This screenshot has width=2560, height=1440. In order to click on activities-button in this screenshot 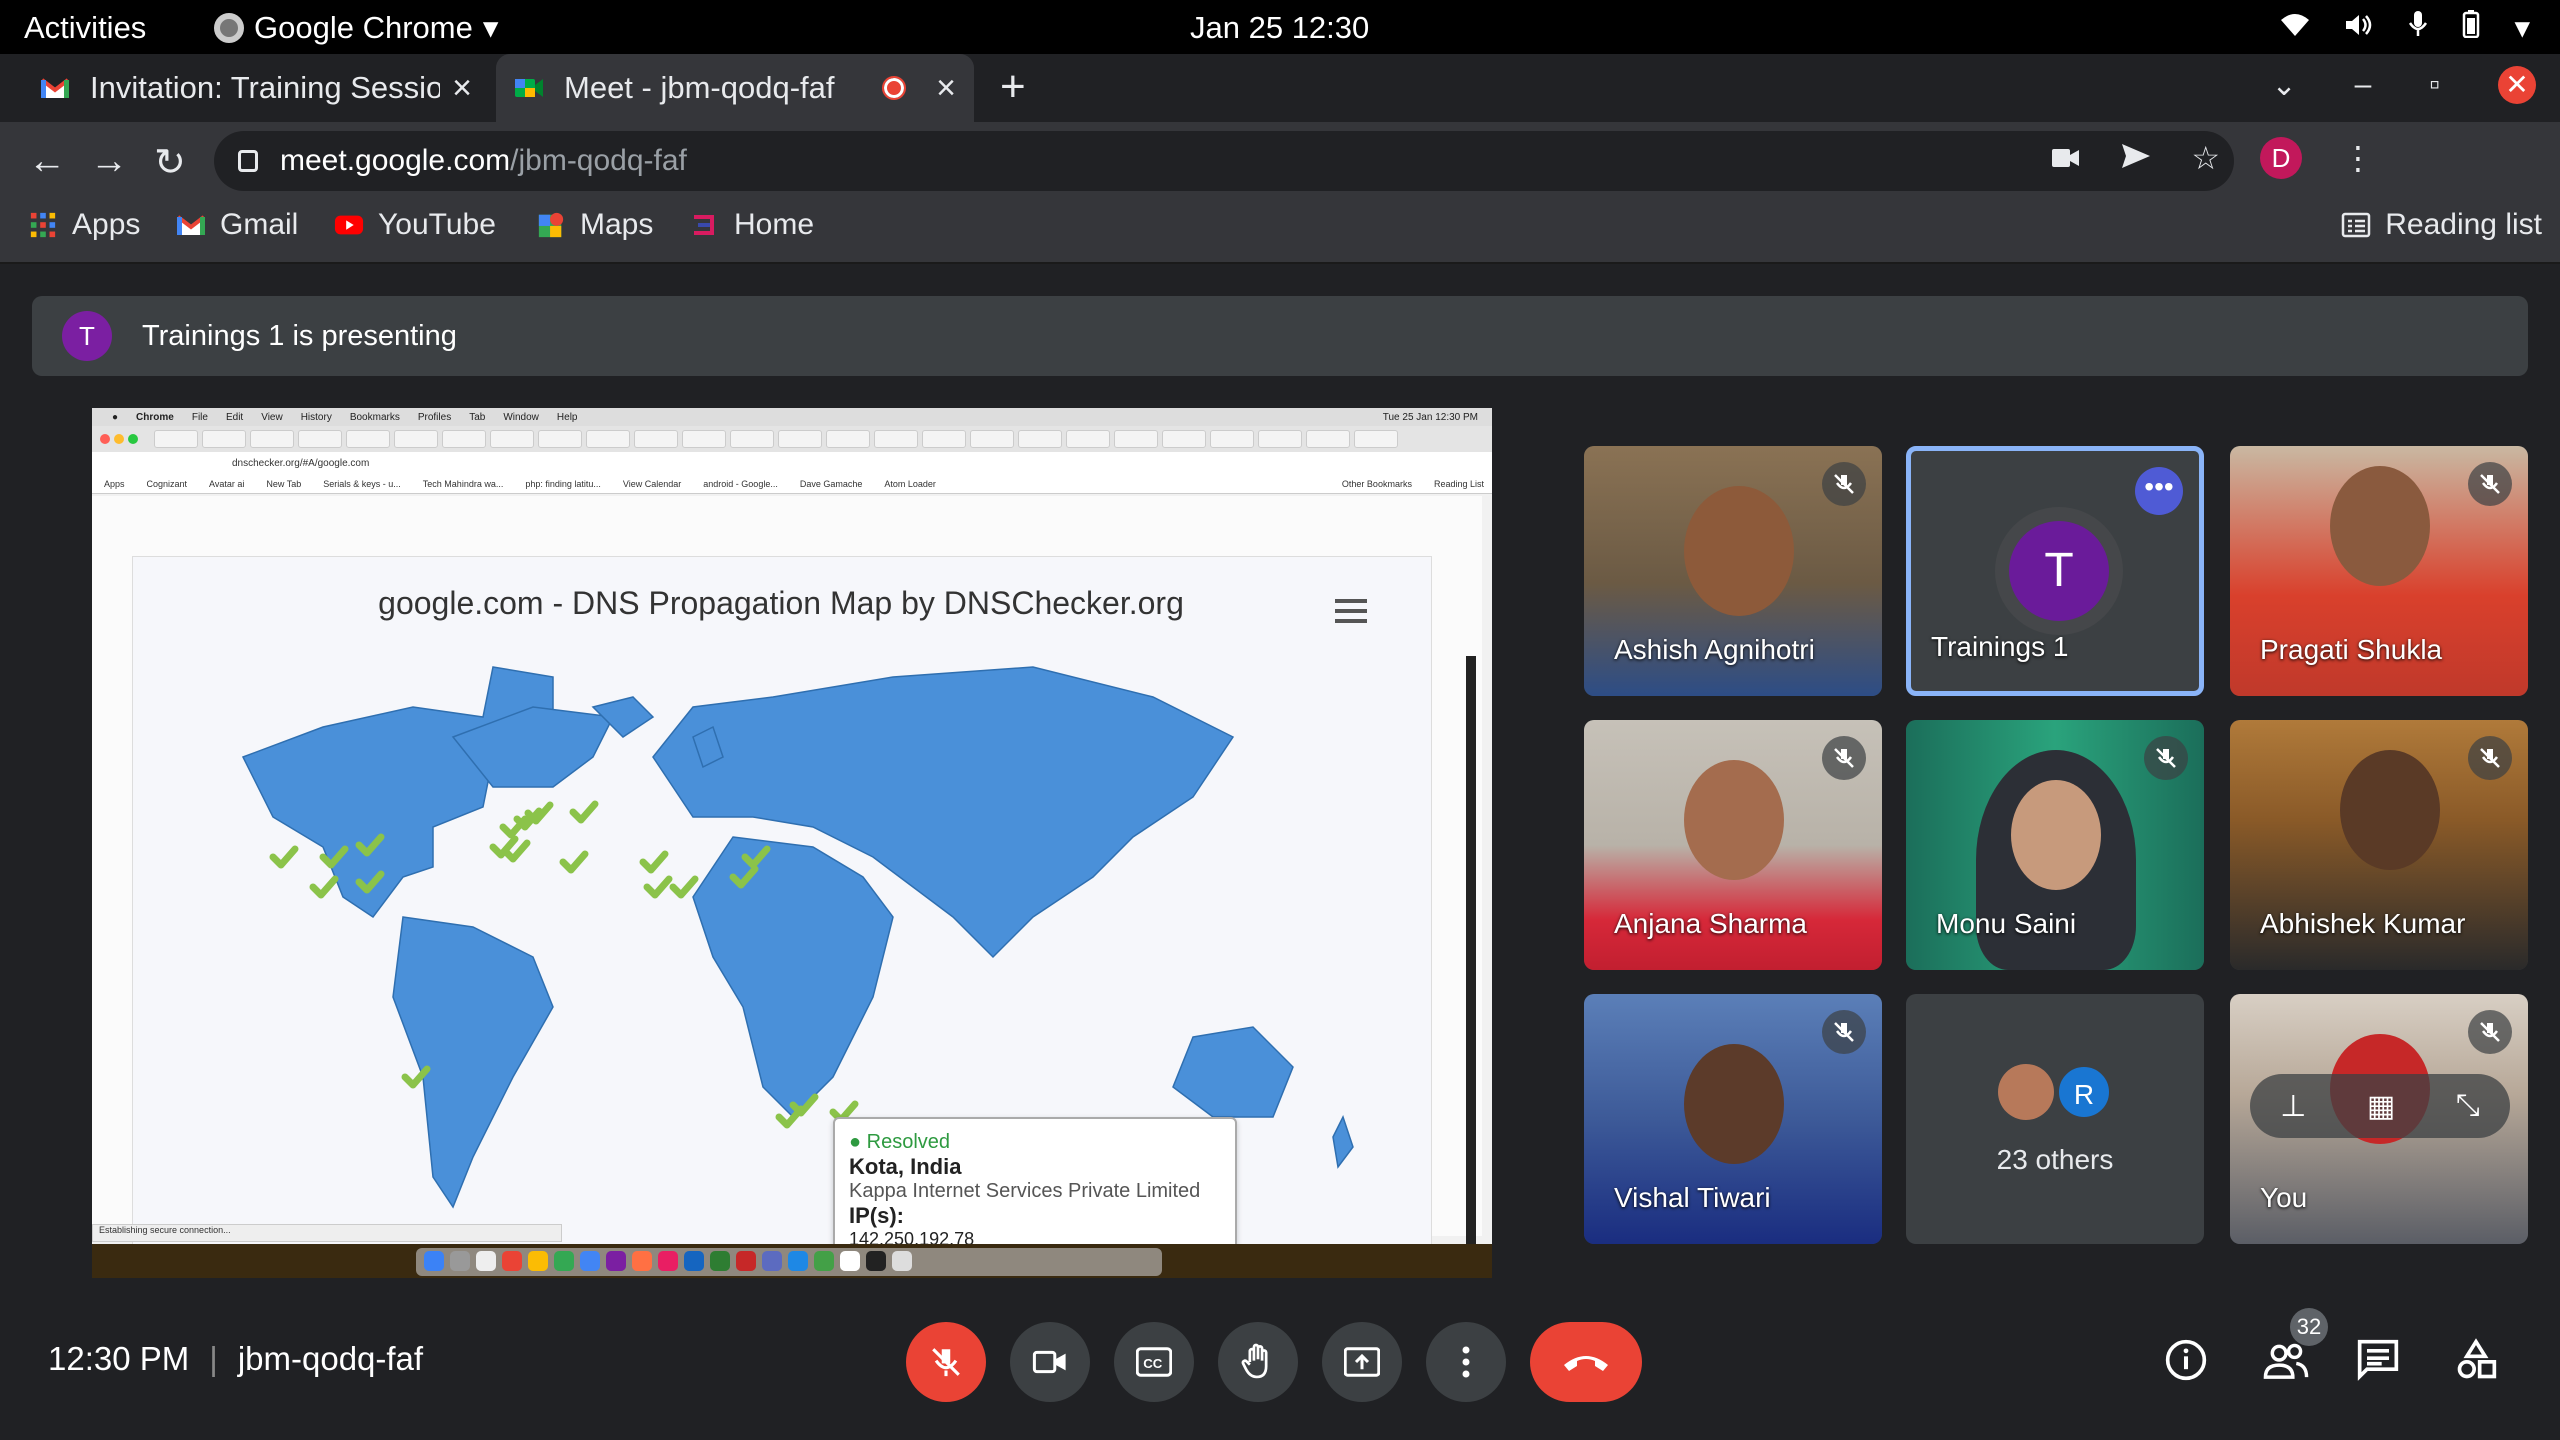, I will do `click(2476, 1362)`.